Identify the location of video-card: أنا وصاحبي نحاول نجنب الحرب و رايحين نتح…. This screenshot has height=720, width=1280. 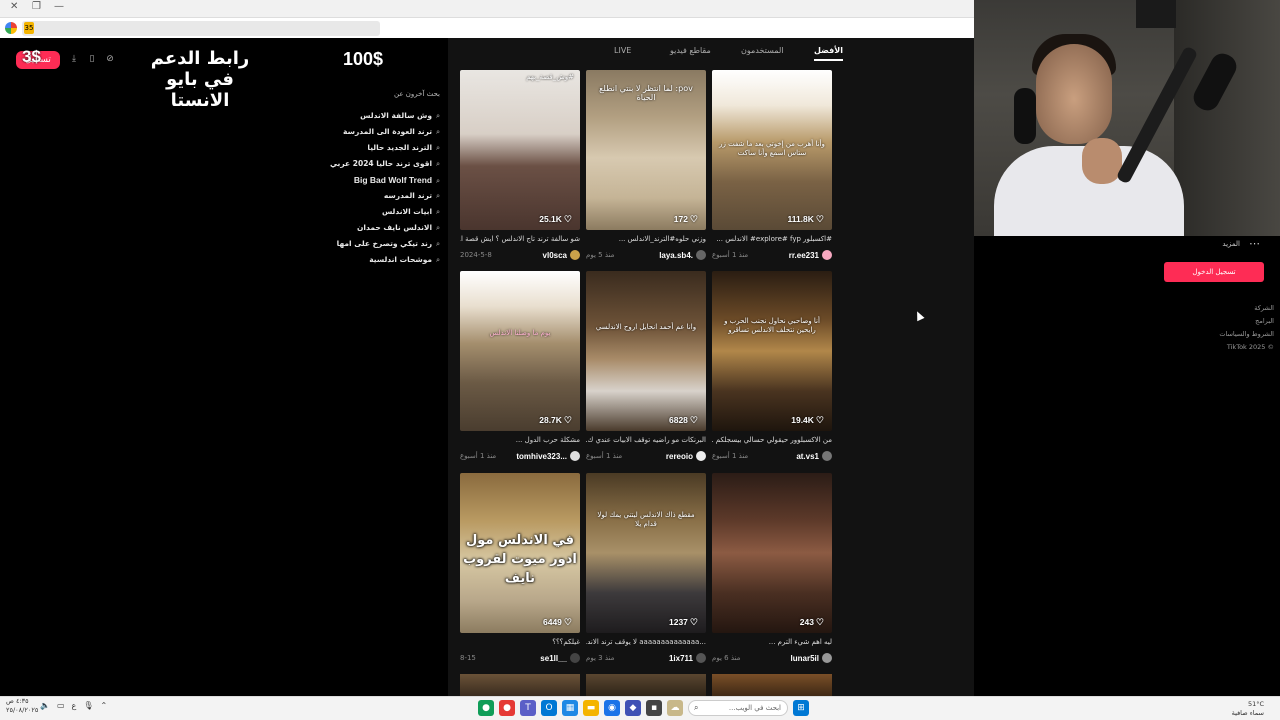
(772, 366).